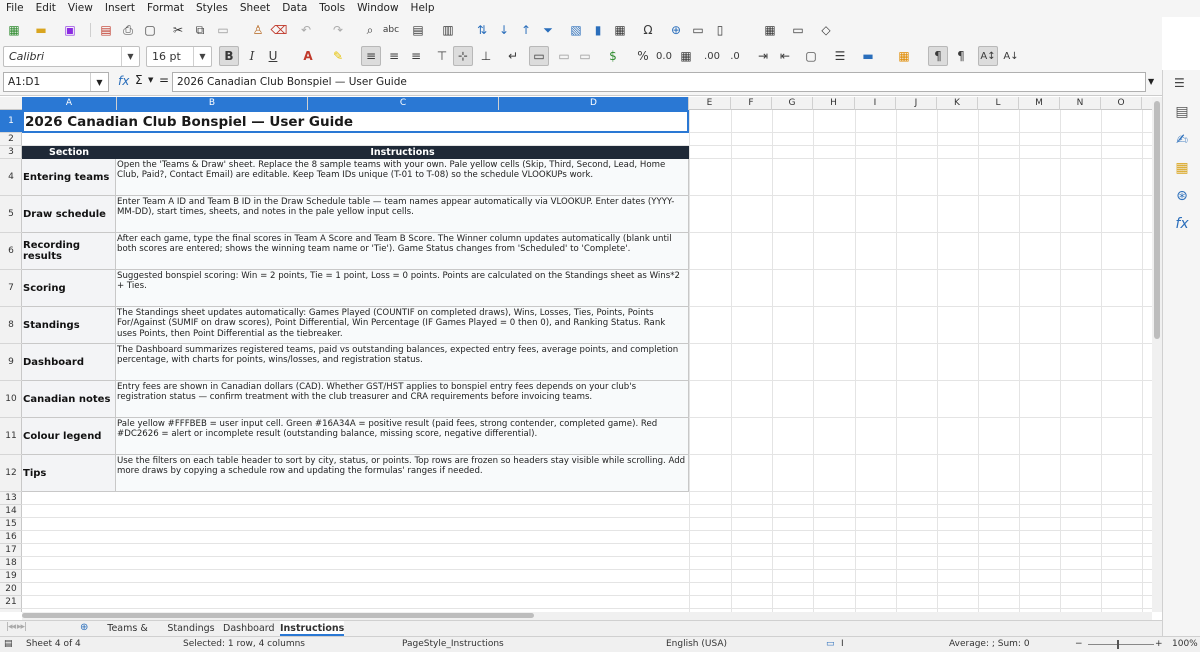  What do you see at coordinates (249, 628) in the screenshot?
I see `tab-dashboard: Dashboard` at bounding box center [249, 628].